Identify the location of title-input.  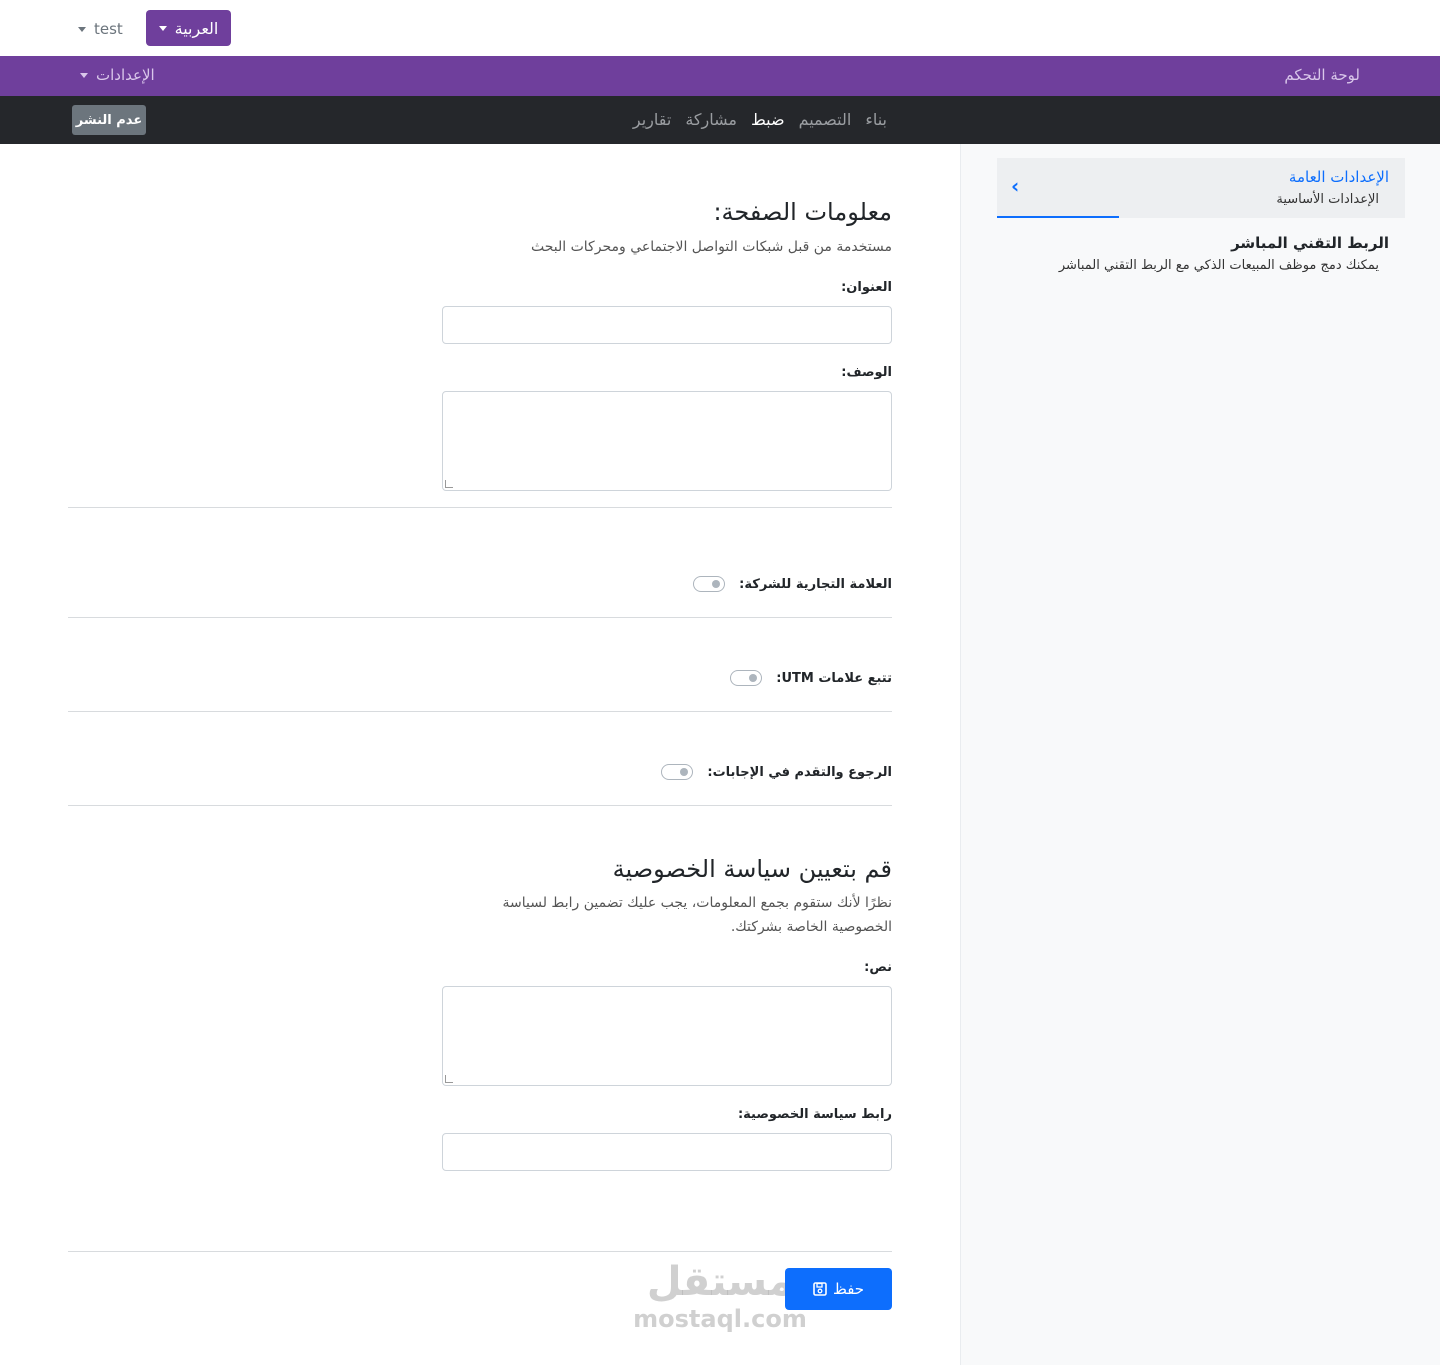
(667, 325).